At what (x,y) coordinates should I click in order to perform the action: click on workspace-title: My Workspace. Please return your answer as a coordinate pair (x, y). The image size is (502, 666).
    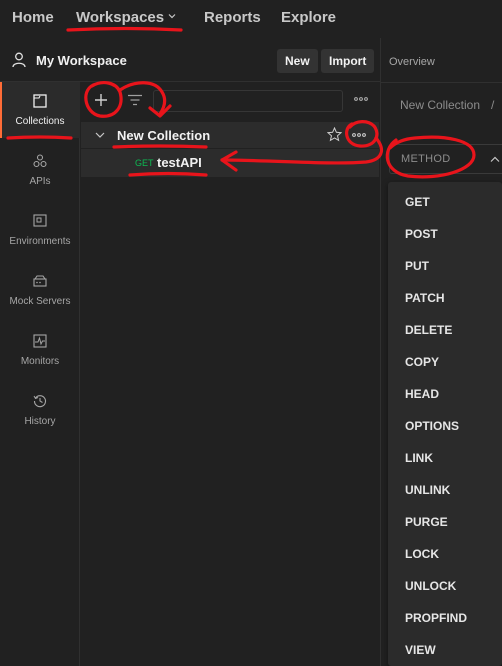
    Looking at the image, I should click on (81, 60).